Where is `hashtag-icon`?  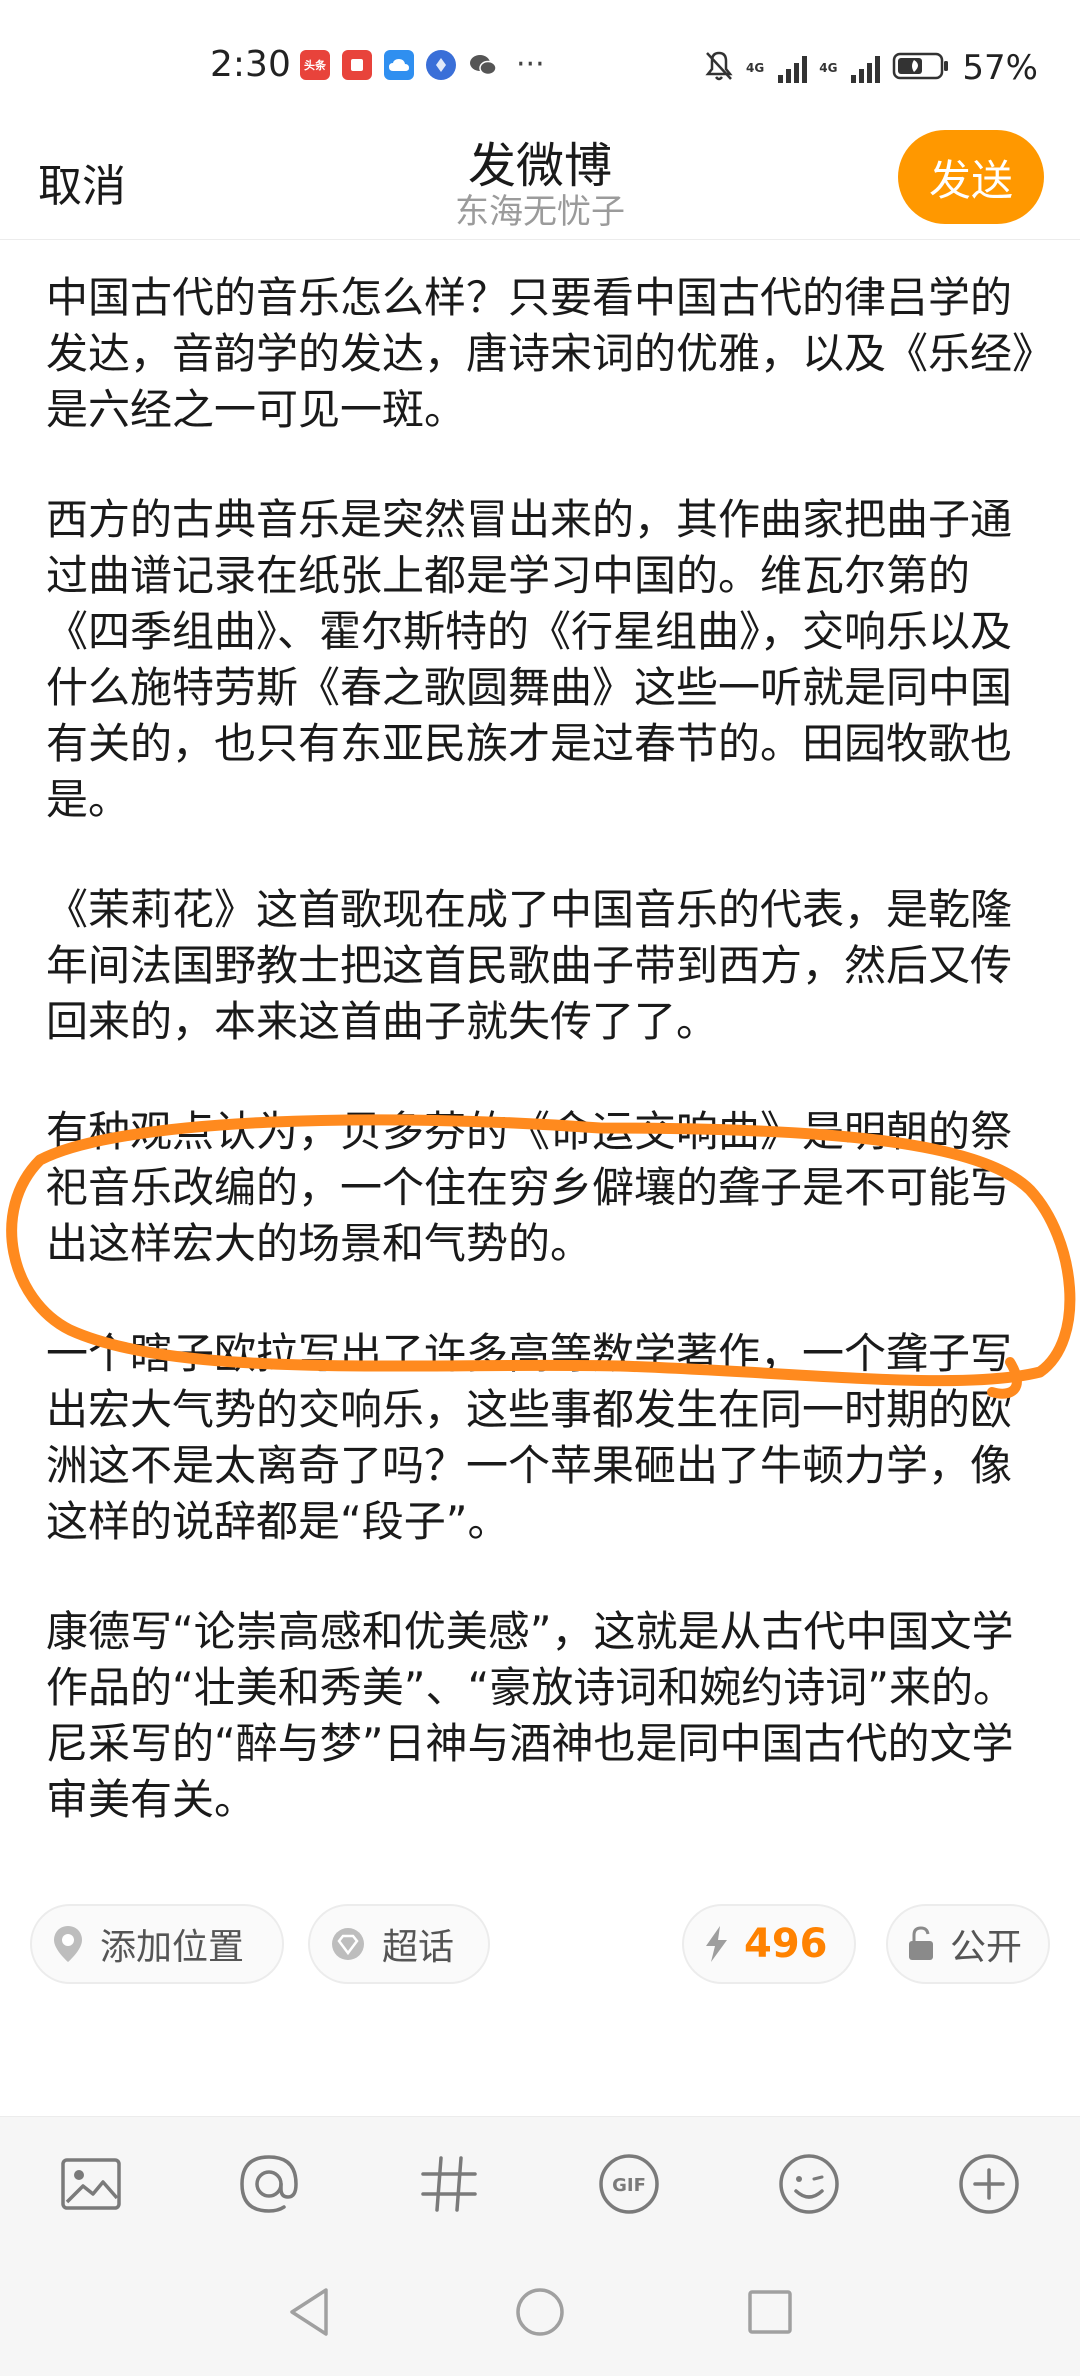
hashtag-icon is located at coordinates (449, 2184).